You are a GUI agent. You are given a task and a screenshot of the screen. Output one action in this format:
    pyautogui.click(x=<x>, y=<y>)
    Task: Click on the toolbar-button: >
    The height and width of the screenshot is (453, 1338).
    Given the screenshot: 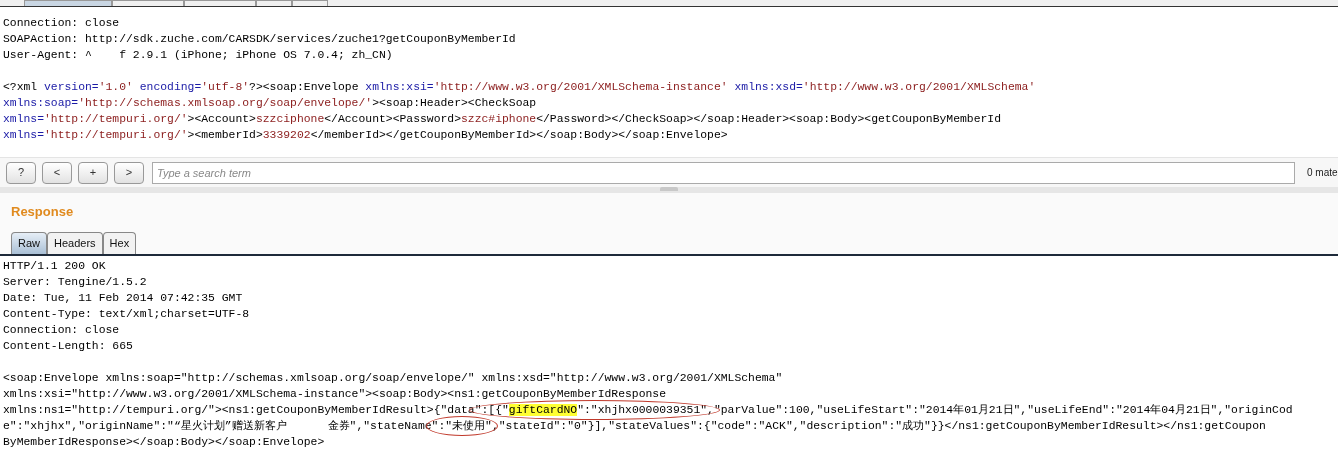 What is the action you would take?
    pyautogui.click(x=129, y=172)
    